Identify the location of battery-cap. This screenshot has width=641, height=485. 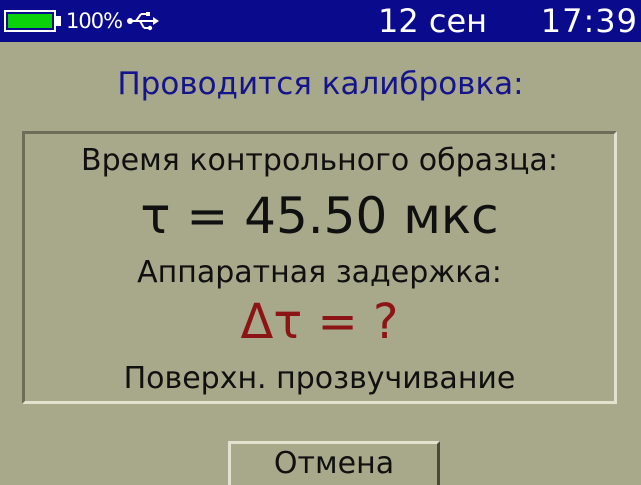
(58, 21).